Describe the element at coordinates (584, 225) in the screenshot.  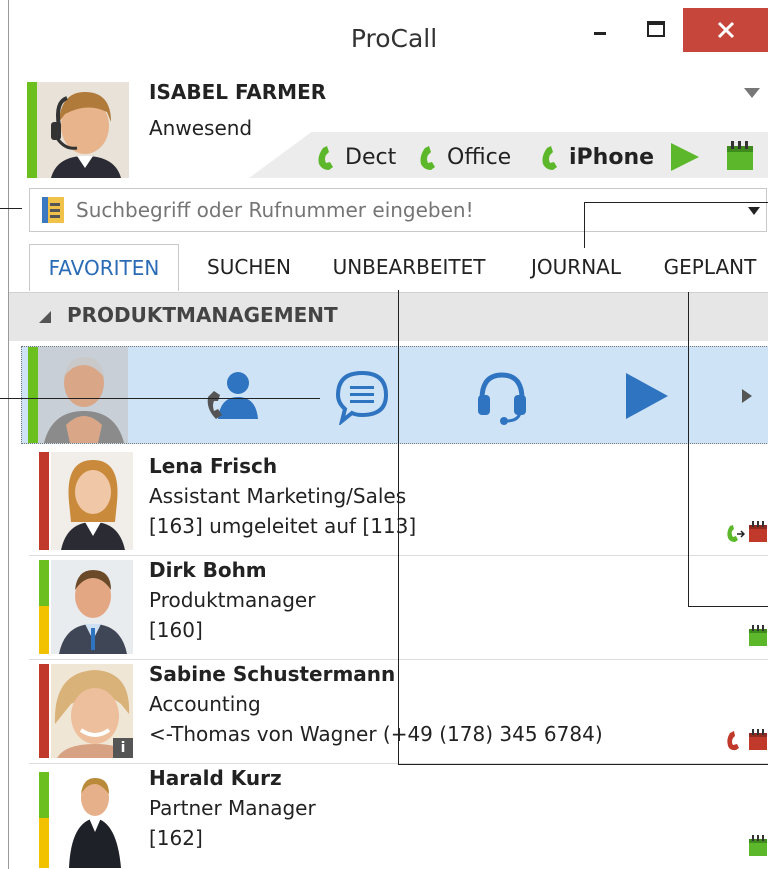
I see `callout-line-journal-v` at that location.